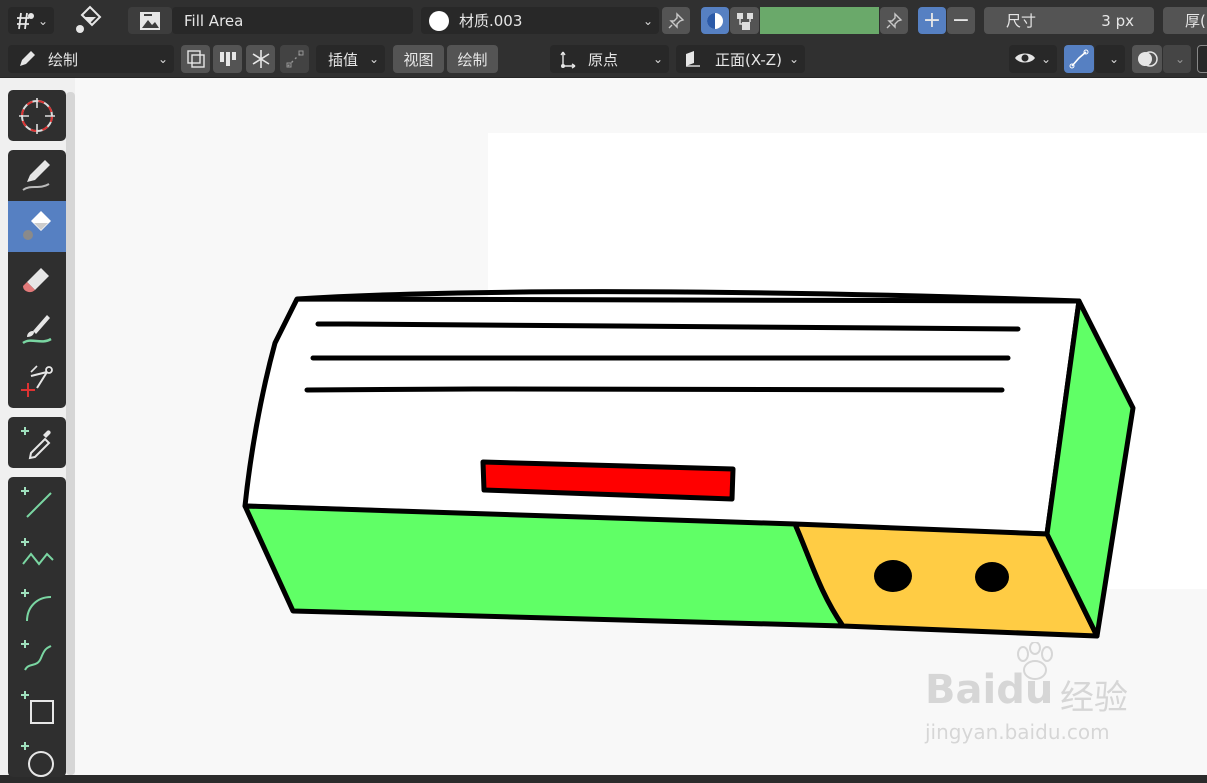  What do you see at coordinates (544, 566) in the screenshot?
I see `ac-lower-panel` at bounding box center [544, 566].